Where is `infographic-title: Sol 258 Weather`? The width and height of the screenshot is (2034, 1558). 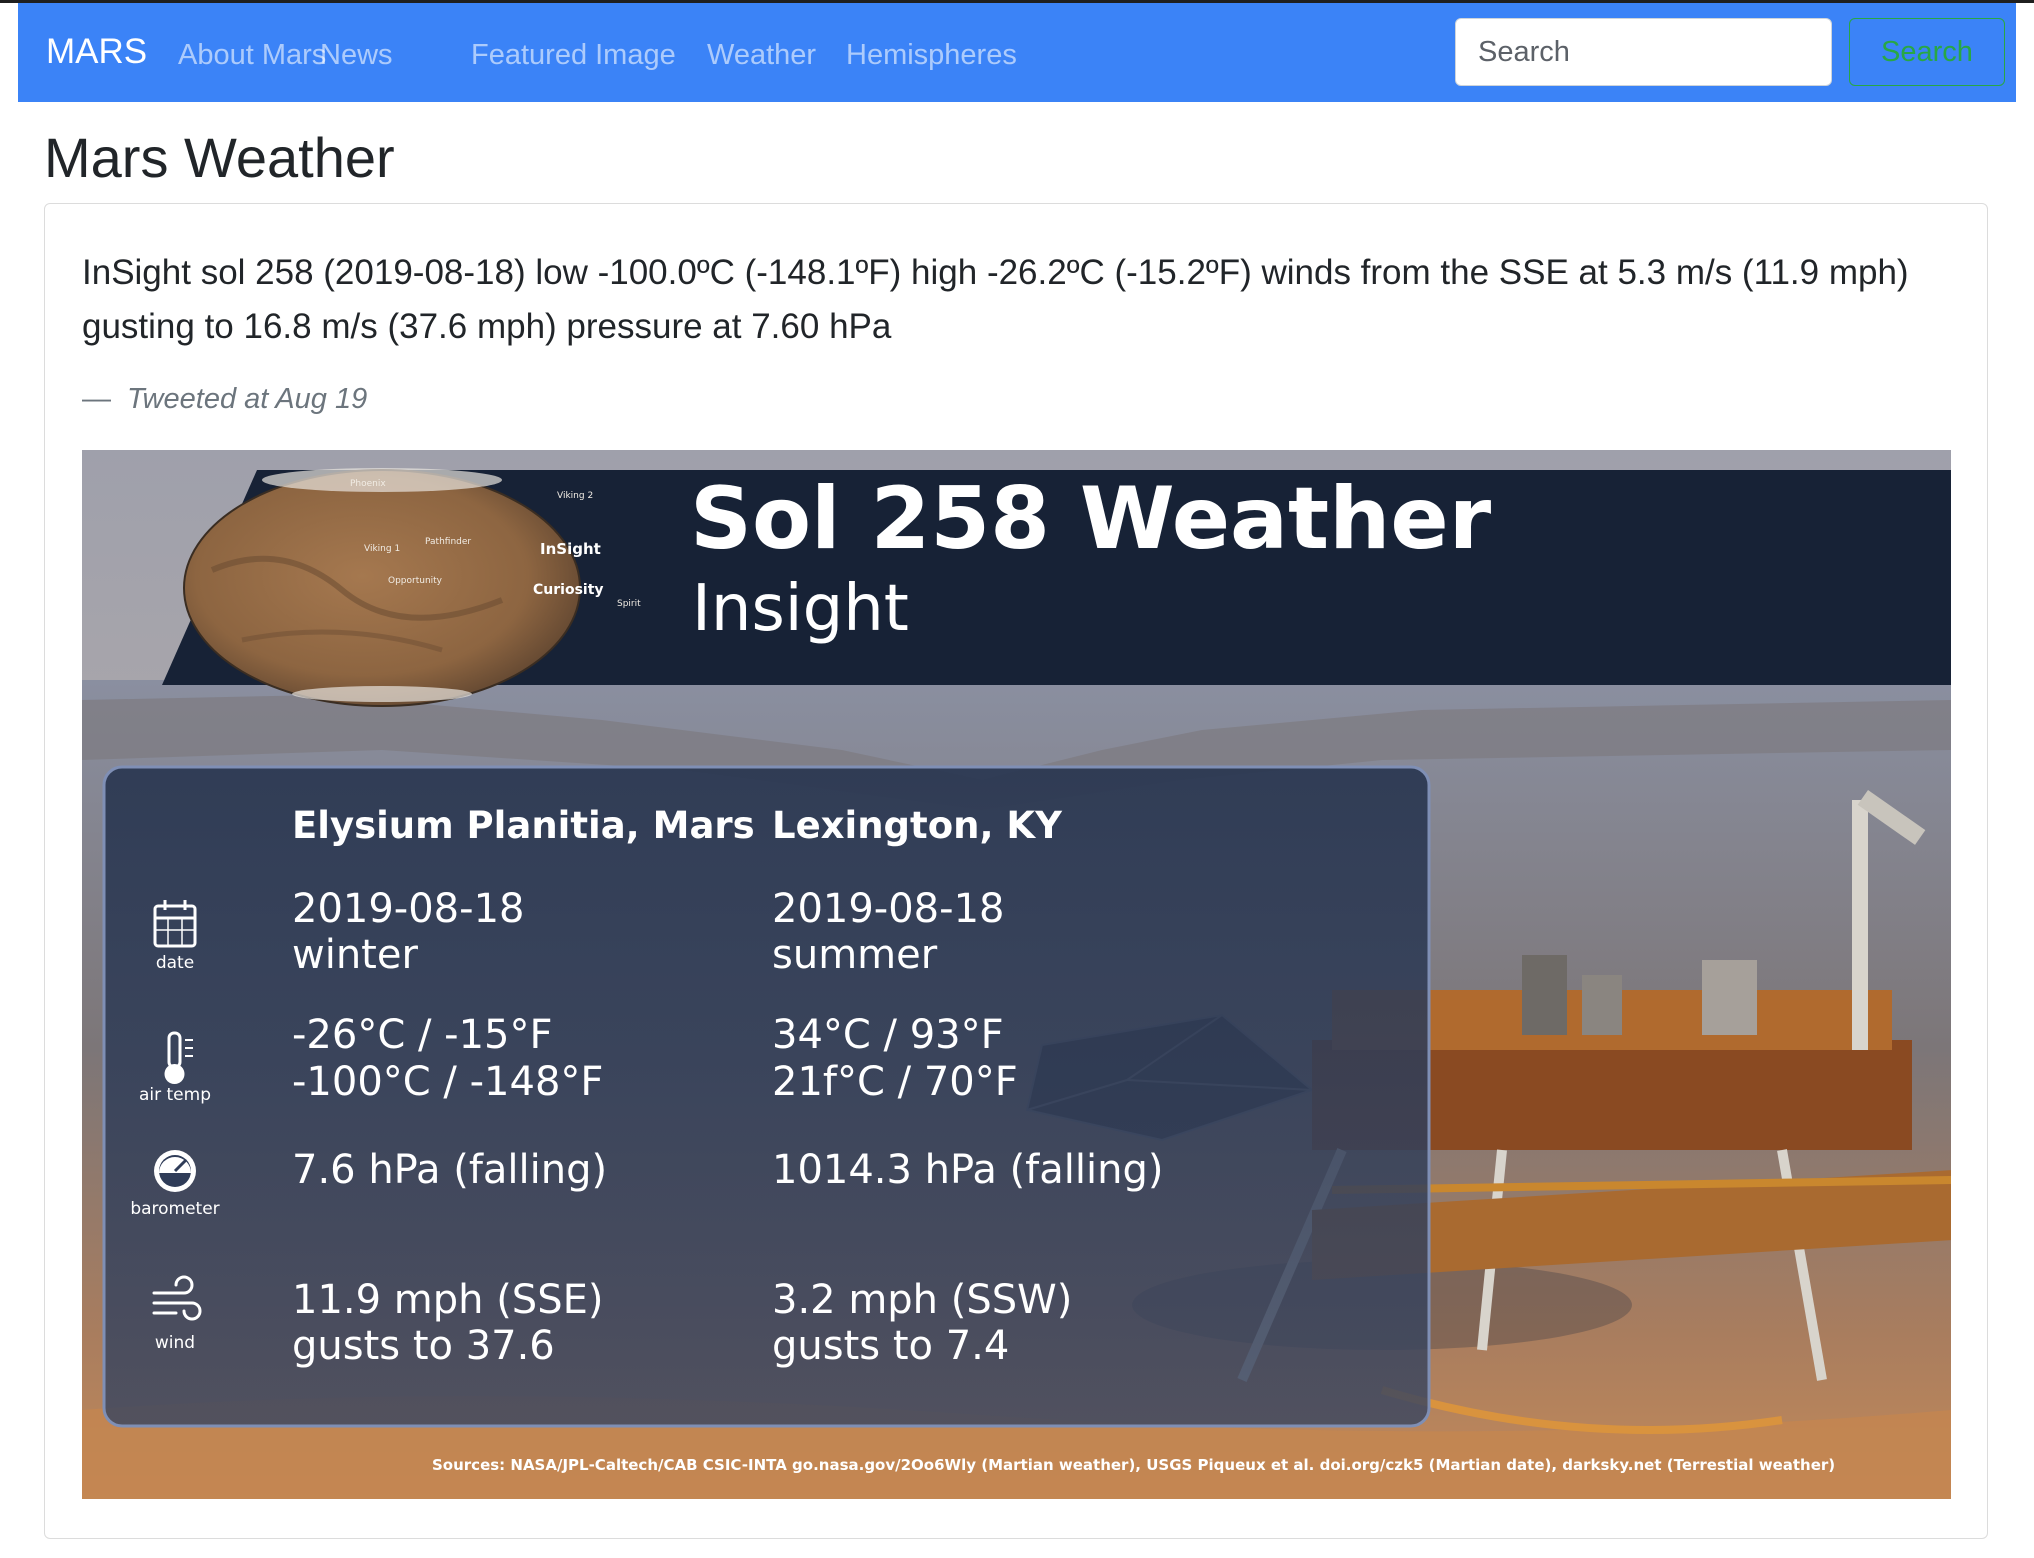 infographic-title: Sol 258 Weather is located at coordinates (1091, 519).